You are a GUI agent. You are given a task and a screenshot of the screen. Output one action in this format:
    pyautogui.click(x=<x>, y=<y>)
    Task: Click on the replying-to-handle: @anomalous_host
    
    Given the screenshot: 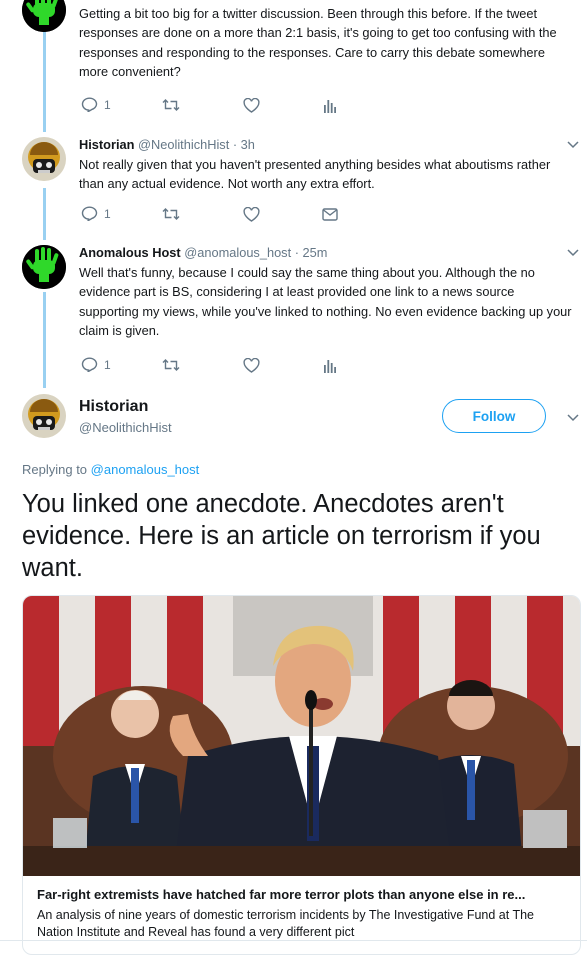 What is the action you would take?
    pyautogui.click(x=145, y=469)
    